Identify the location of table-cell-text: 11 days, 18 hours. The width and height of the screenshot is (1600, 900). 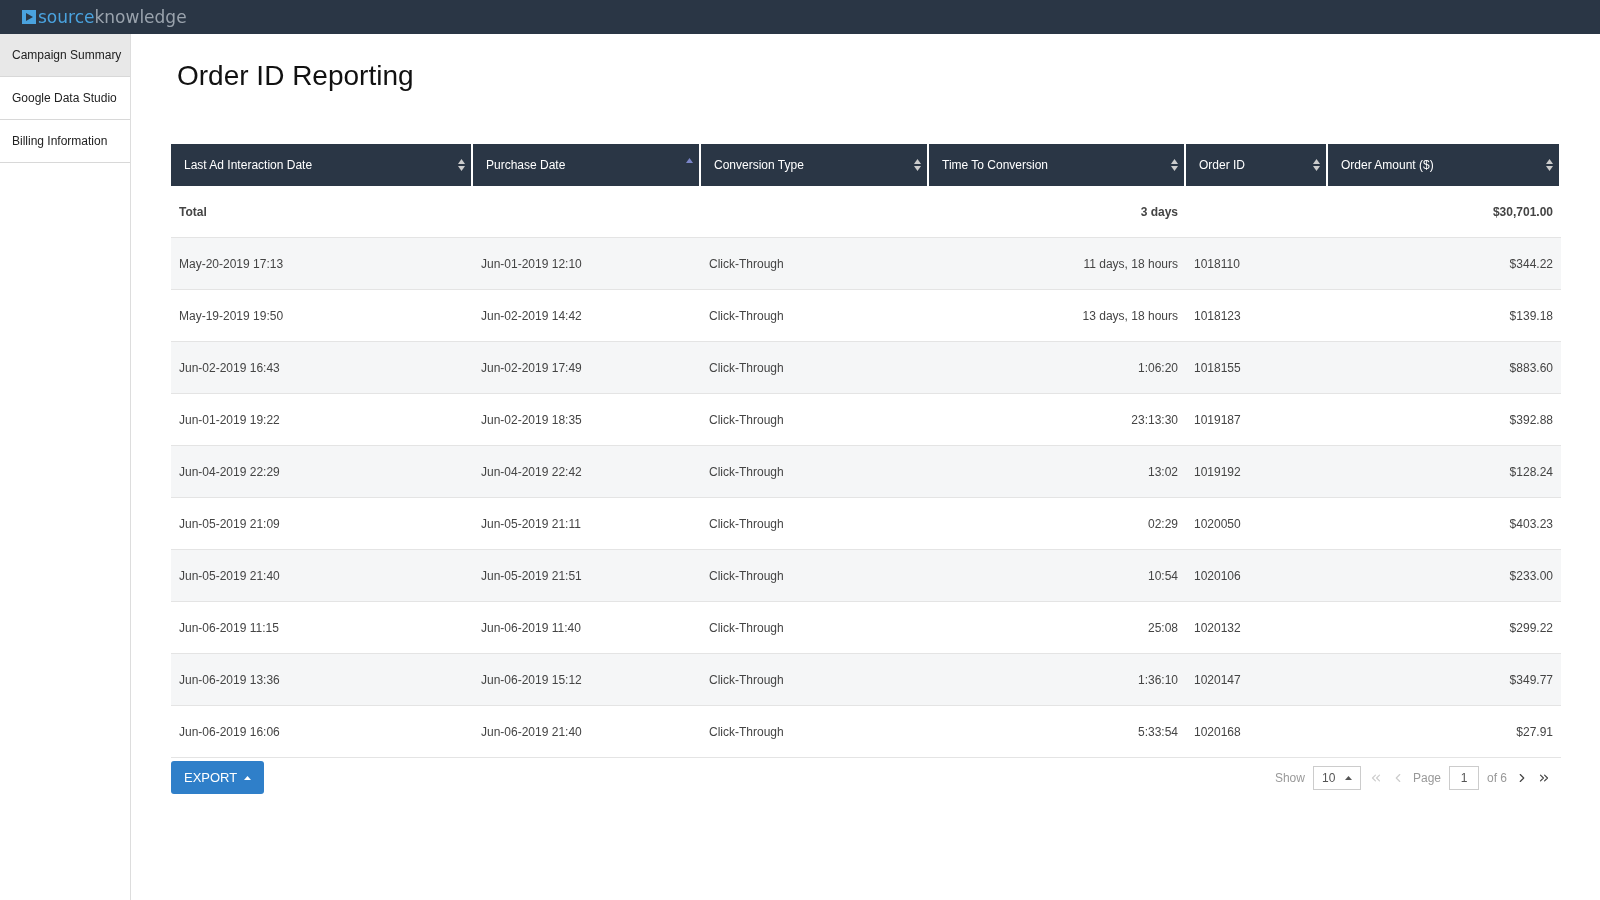
(1130, 264).